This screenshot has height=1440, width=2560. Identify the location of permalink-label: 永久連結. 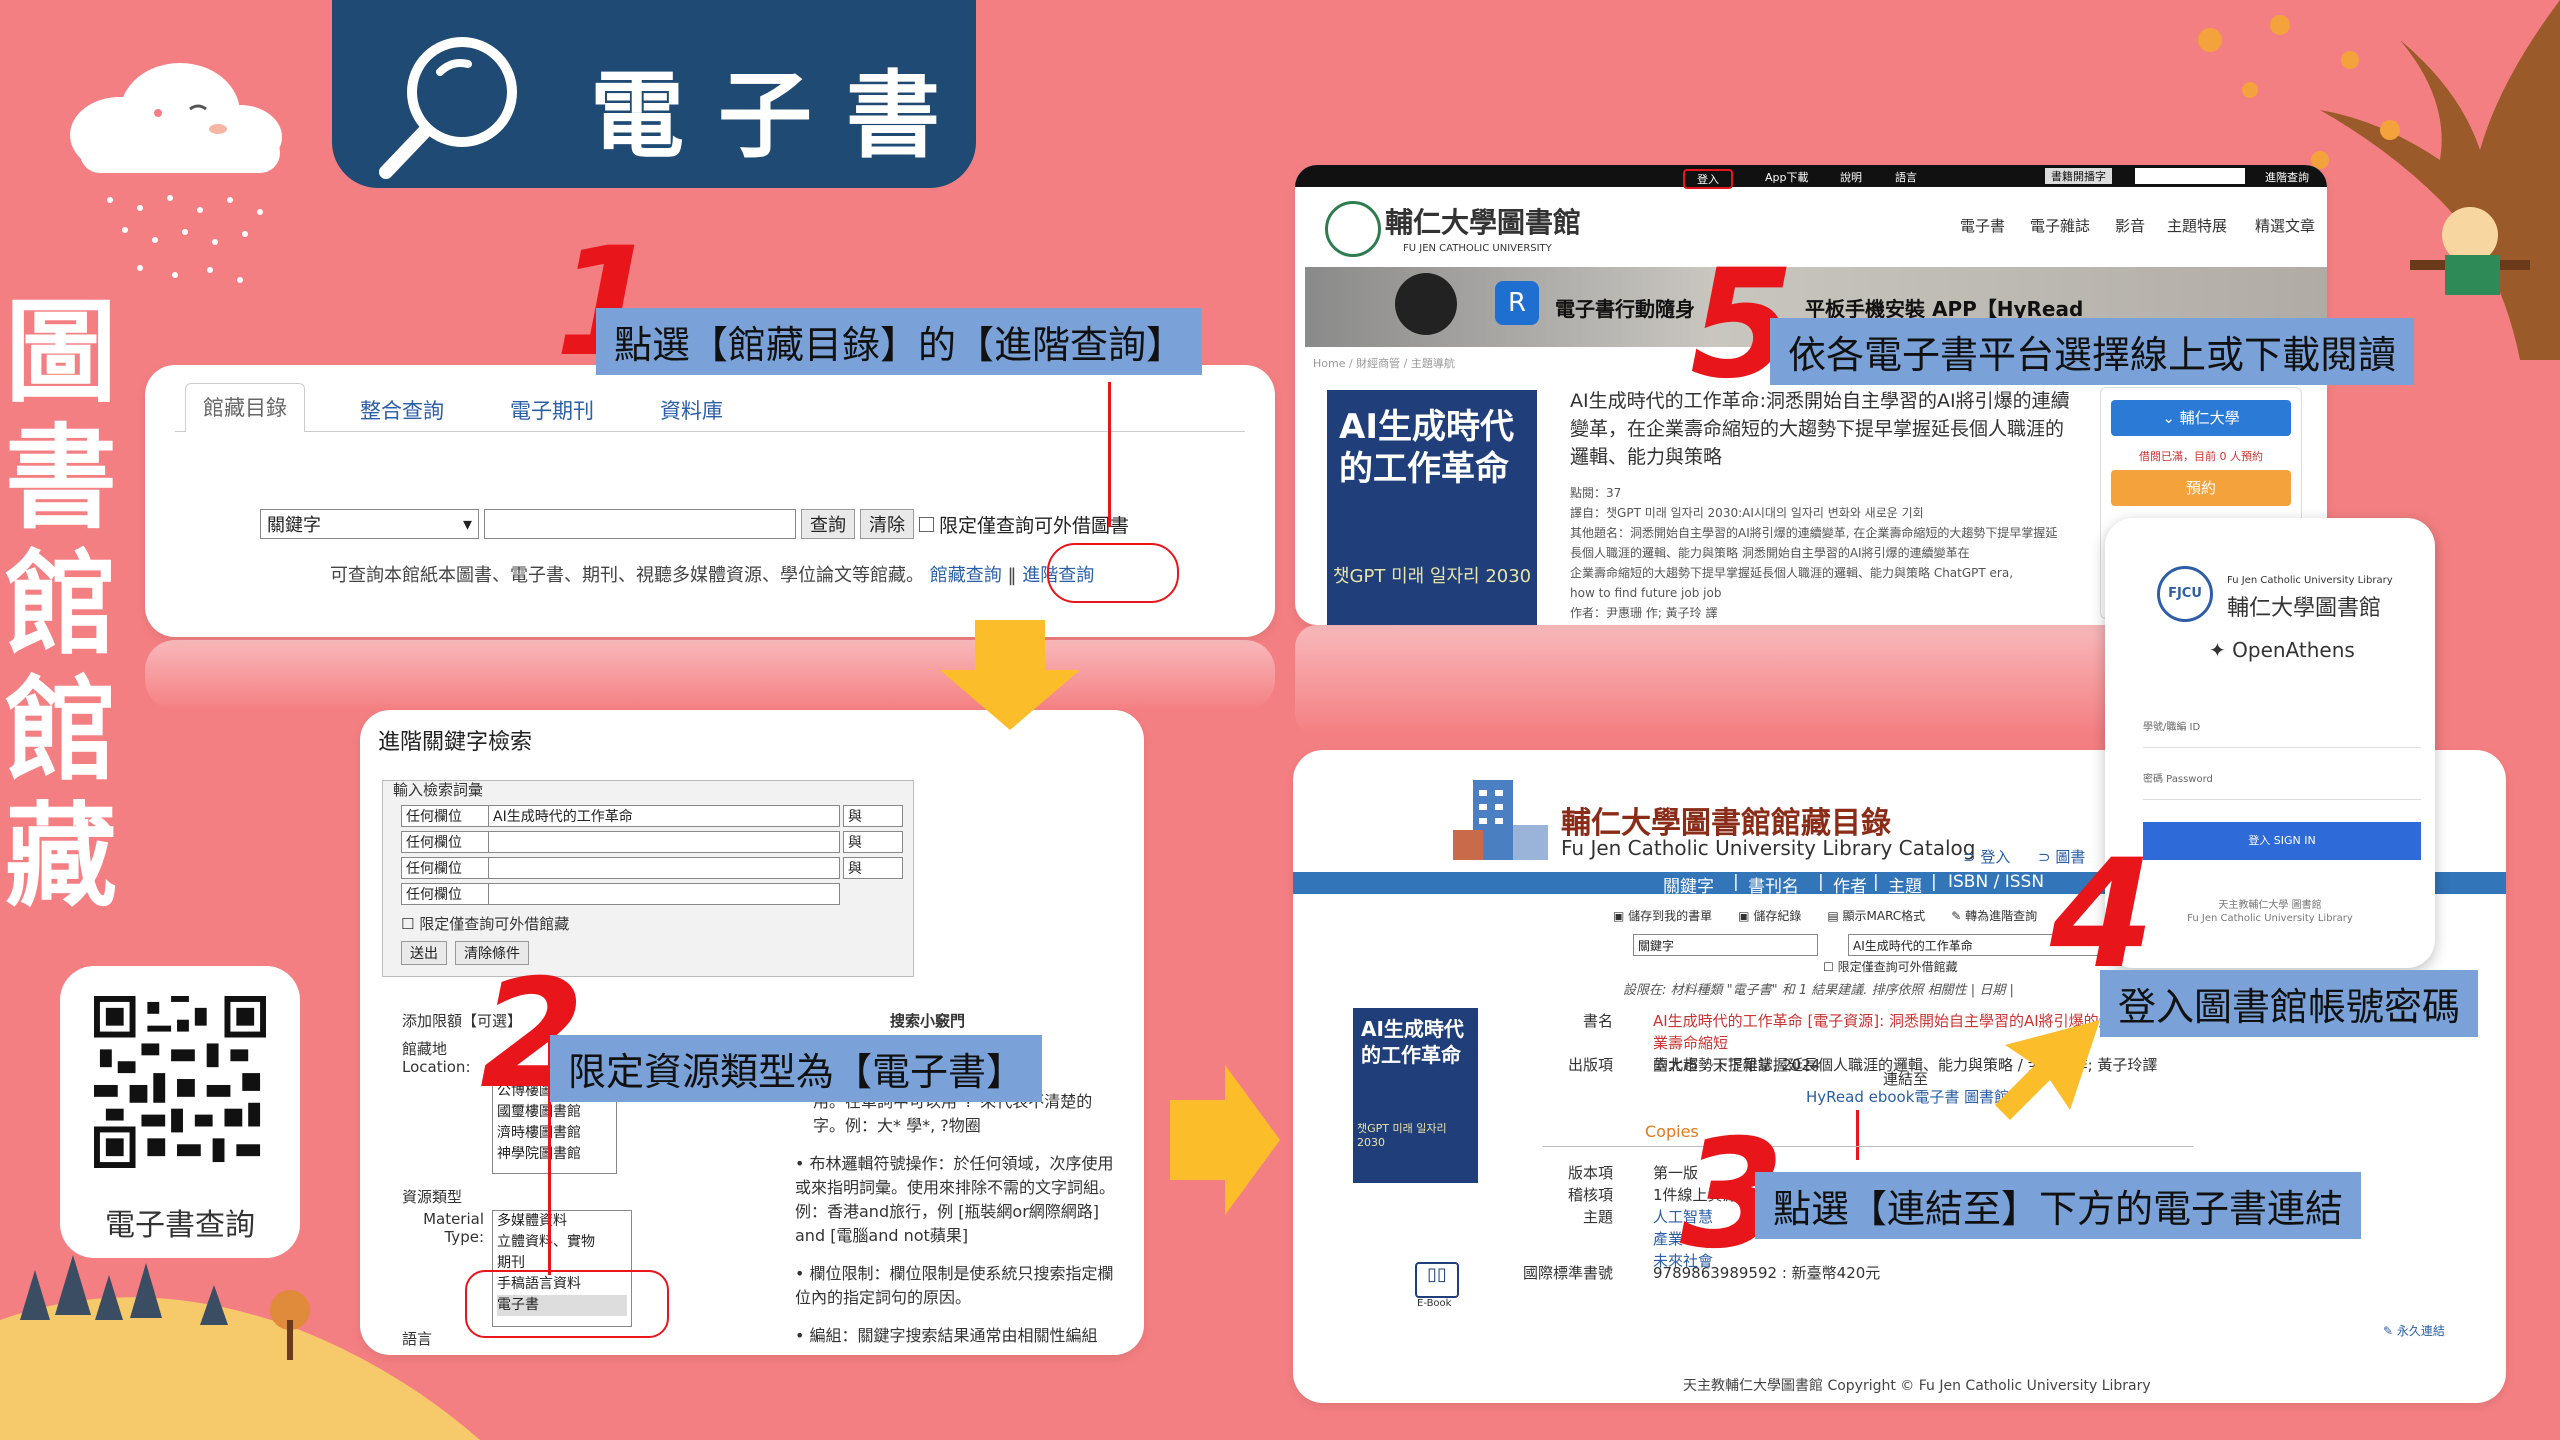
(2420, 1331).